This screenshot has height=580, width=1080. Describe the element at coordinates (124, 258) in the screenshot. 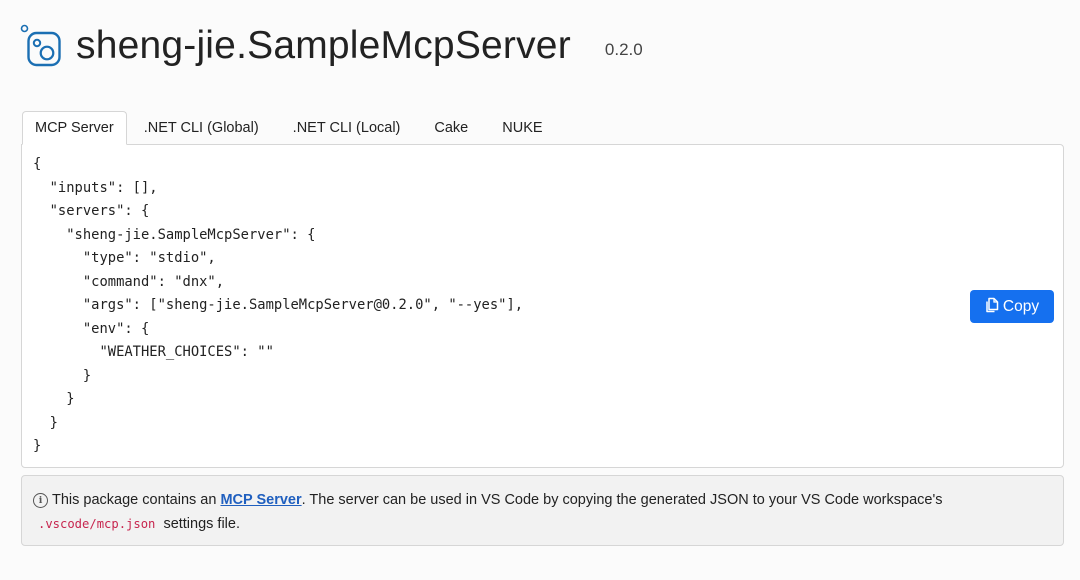

I see `code-line: "type": "stdio",` at that location.